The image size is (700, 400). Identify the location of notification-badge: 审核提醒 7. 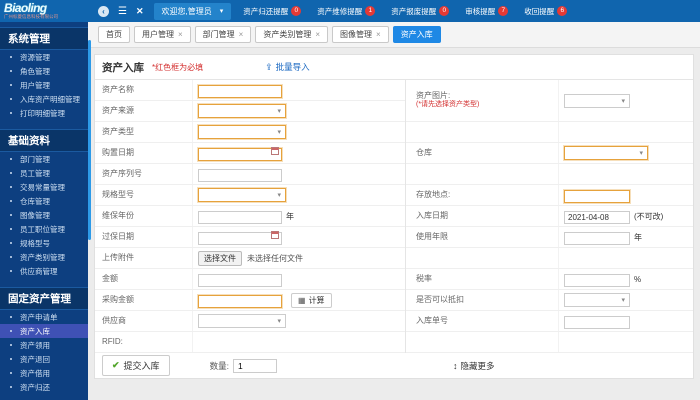
(487, 11).